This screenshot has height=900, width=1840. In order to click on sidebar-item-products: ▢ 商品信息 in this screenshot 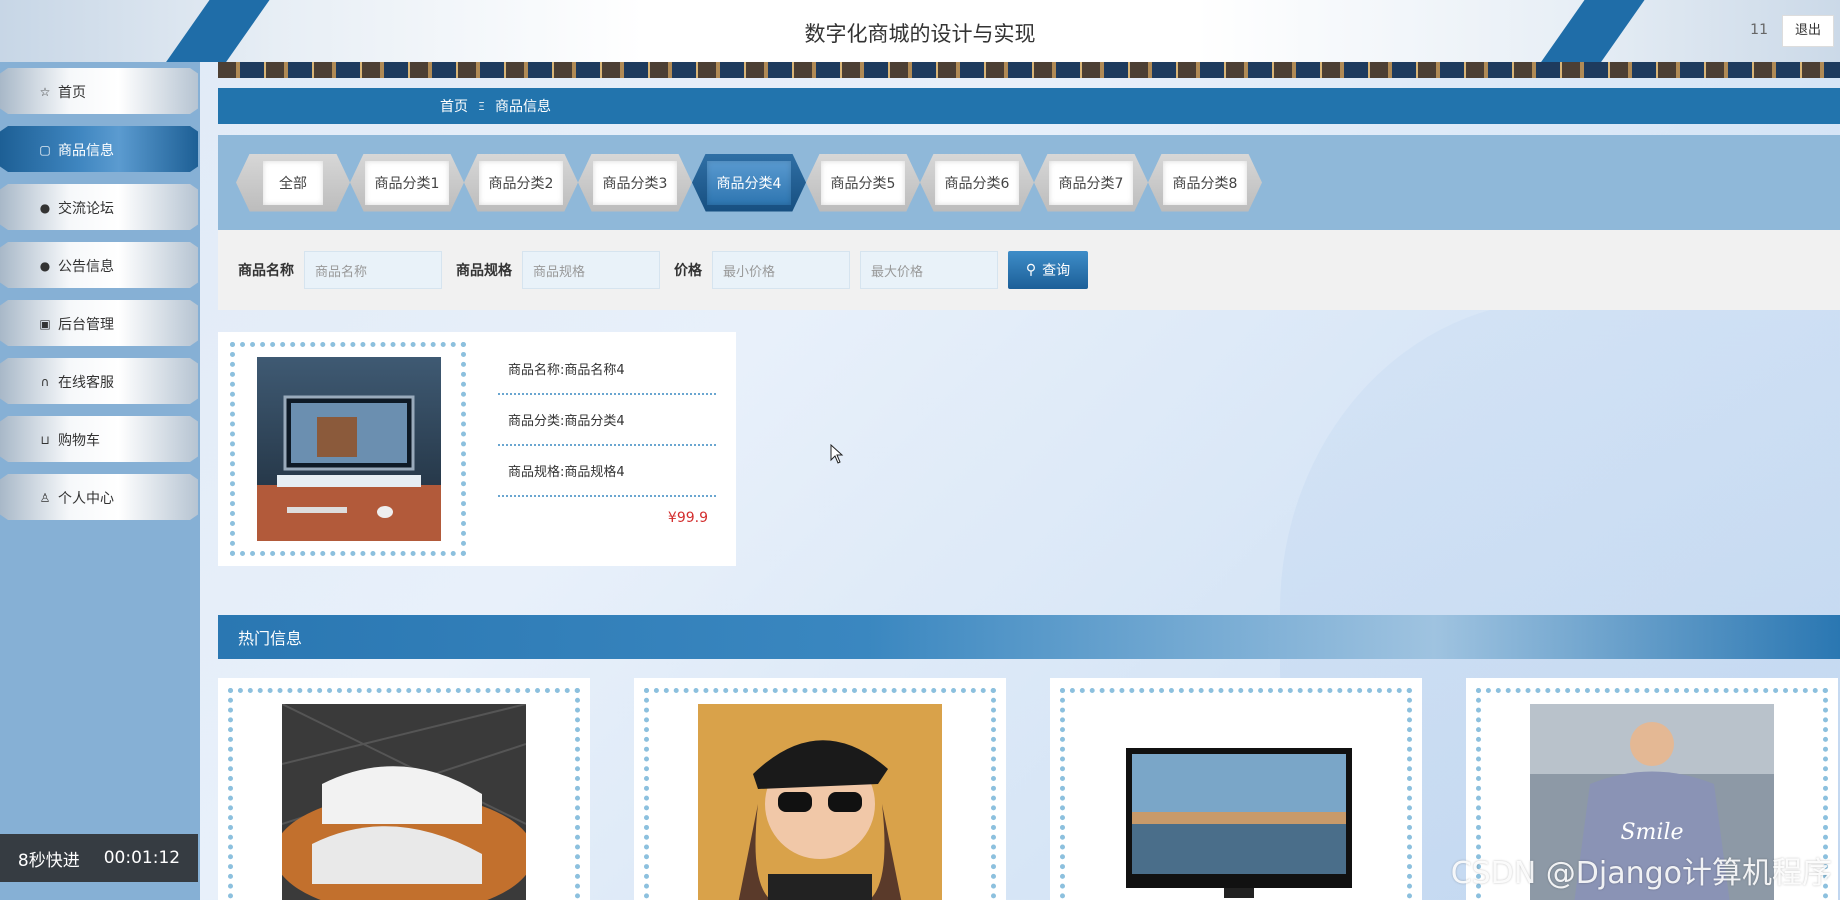, I will do `click(100, 149)`.